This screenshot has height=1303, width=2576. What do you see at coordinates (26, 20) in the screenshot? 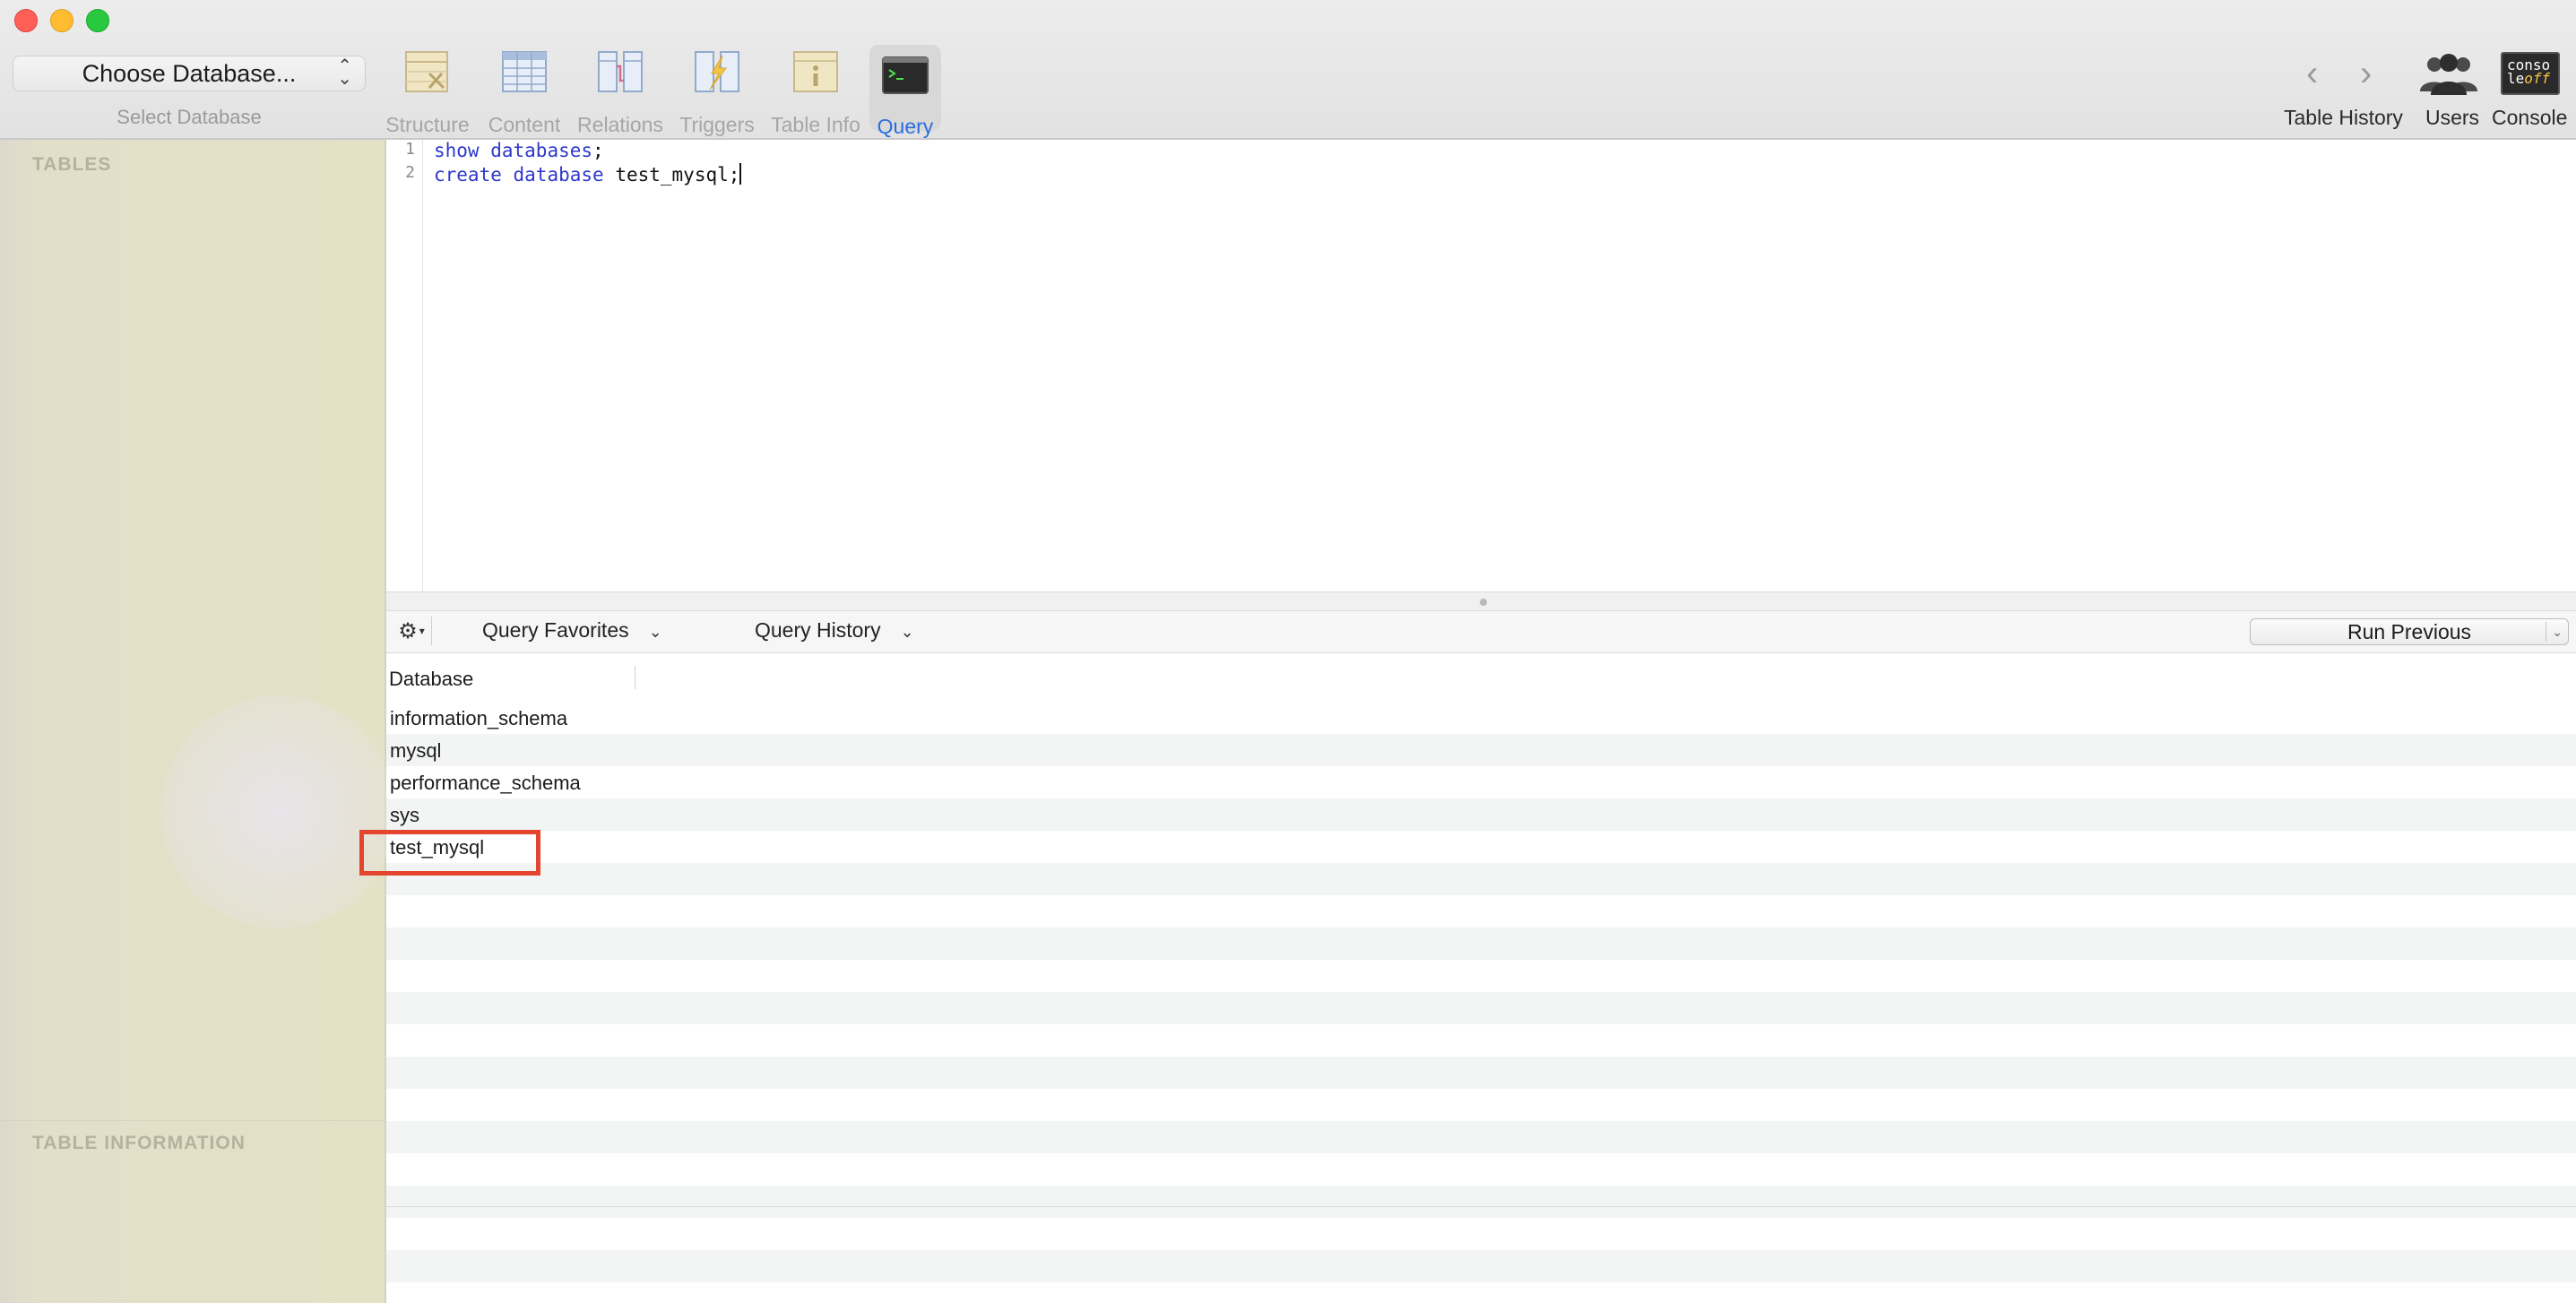
I see `window-close-button` at bounding box center [26, 20].